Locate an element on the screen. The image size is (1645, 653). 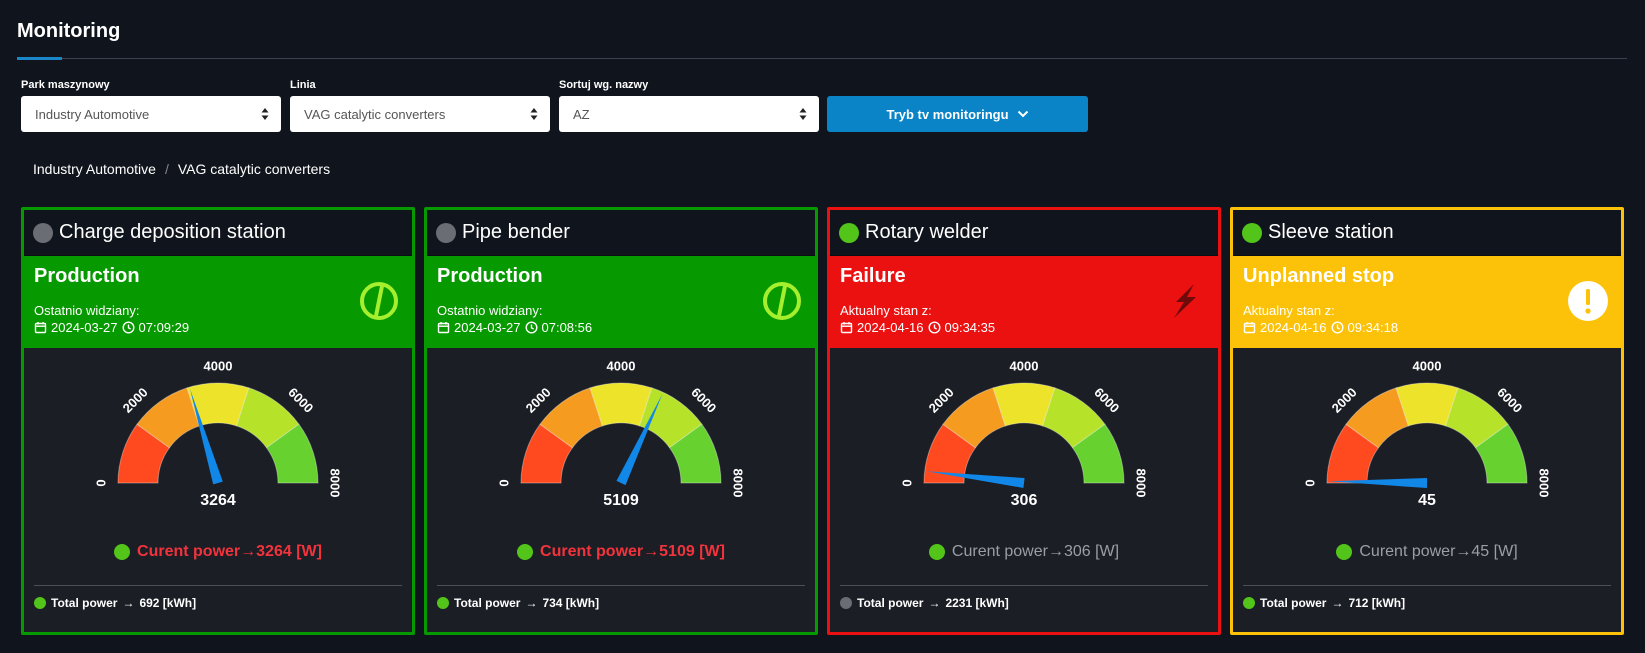
line-select: VAG catalytic converters is located at coordinates (420, 114).